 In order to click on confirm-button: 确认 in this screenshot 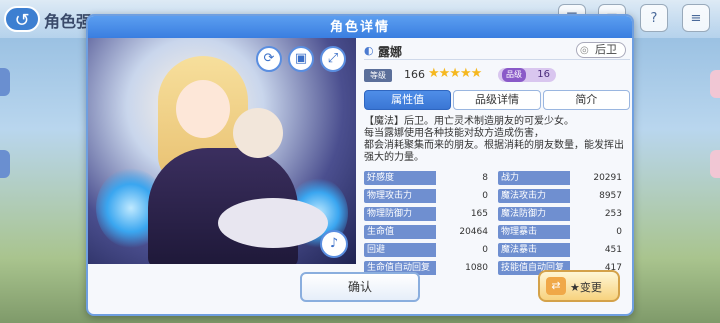, I will do `click(360, 287)`.